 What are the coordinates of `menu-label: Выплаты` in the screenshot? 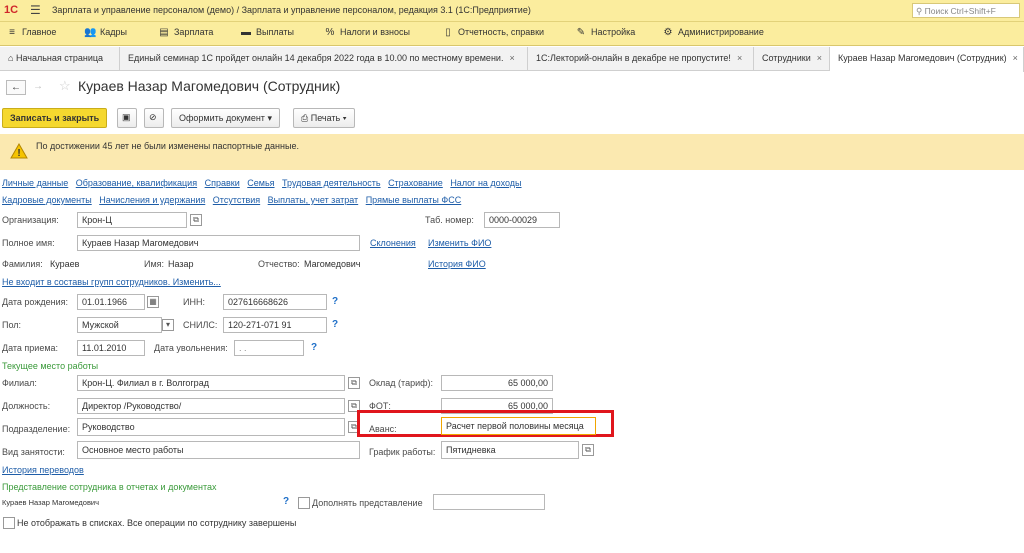 It's located at (275, 32).